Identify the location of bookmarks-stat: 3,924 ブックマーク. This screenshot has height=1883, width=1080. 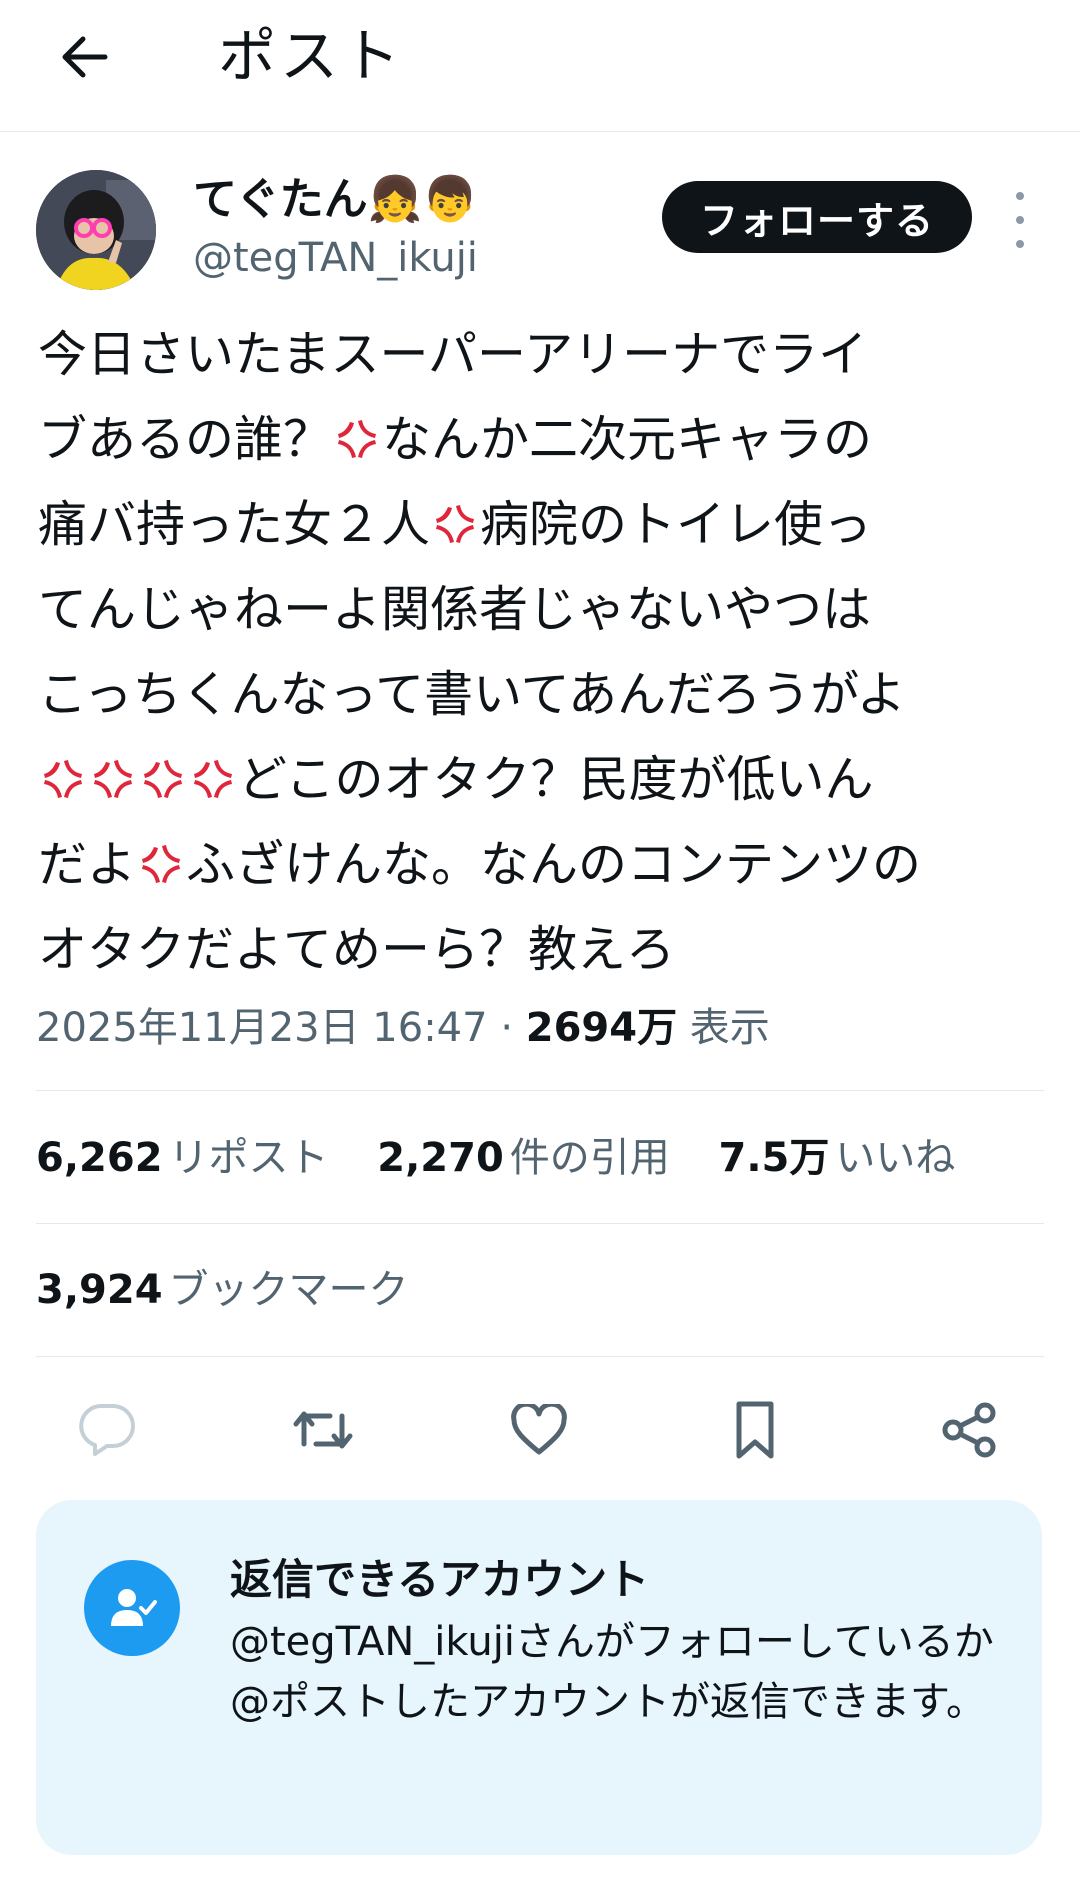
(240, 1290).